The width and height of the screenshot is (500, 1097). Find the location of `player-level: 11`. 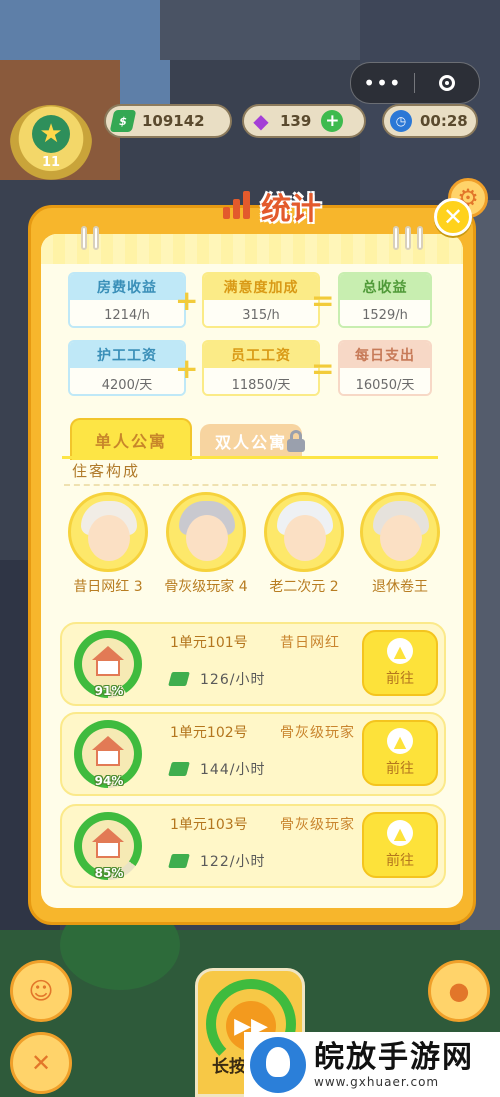

player-level: 11 is located at coordinates (51, 162).